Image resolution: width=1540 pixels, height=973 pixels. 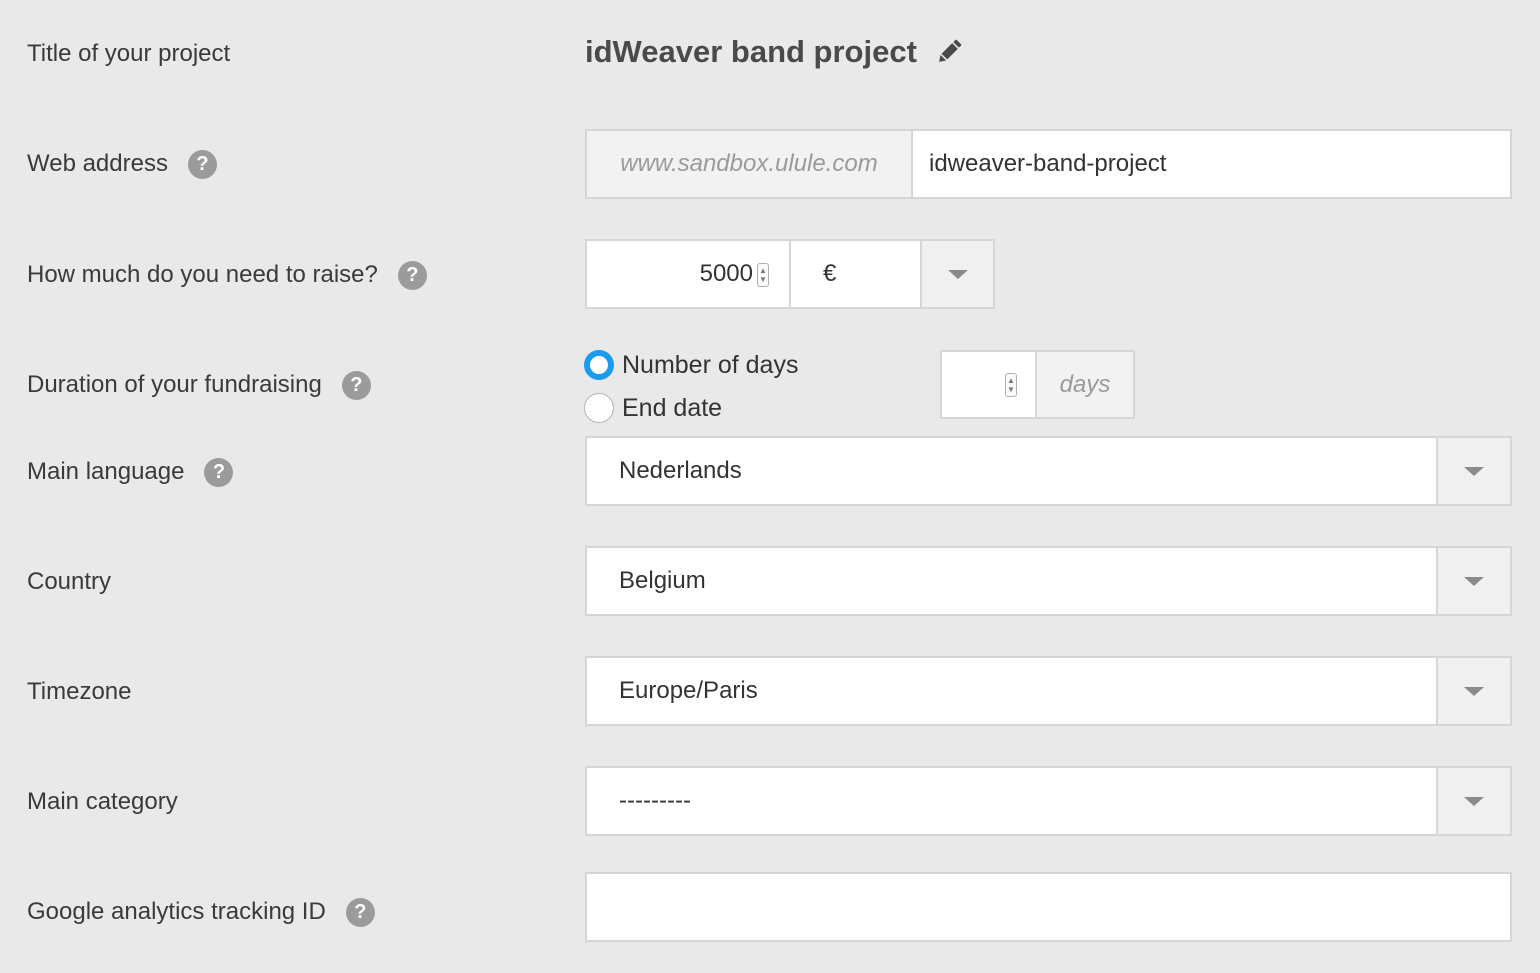 I want to click on pencil-icon, so click(x=949, y=52).